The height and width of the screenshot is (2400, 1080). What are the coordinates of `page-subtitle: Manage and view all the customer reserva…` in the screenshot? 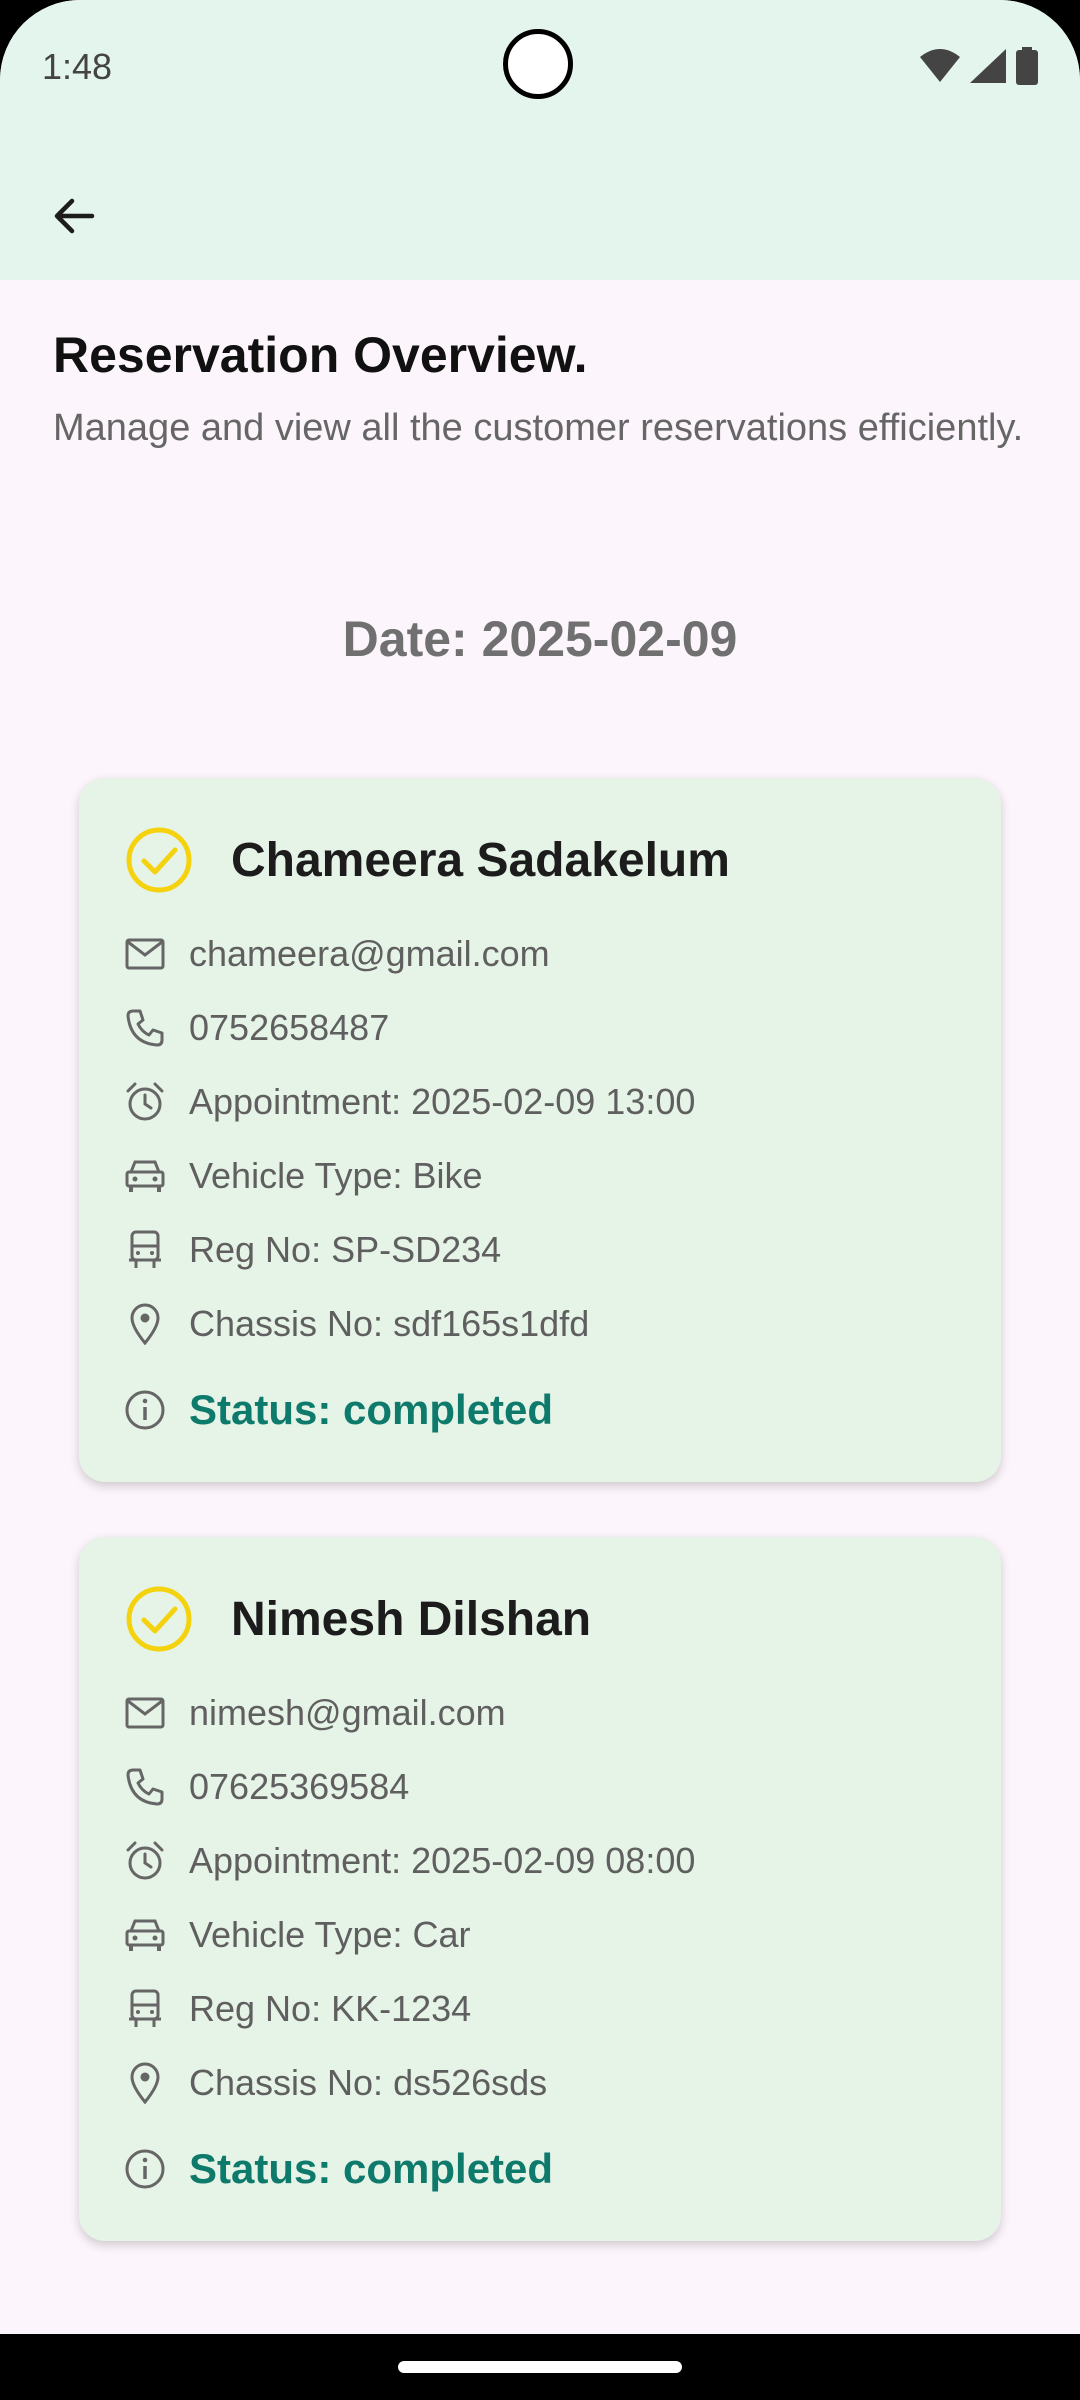 It's located at (538, 428).